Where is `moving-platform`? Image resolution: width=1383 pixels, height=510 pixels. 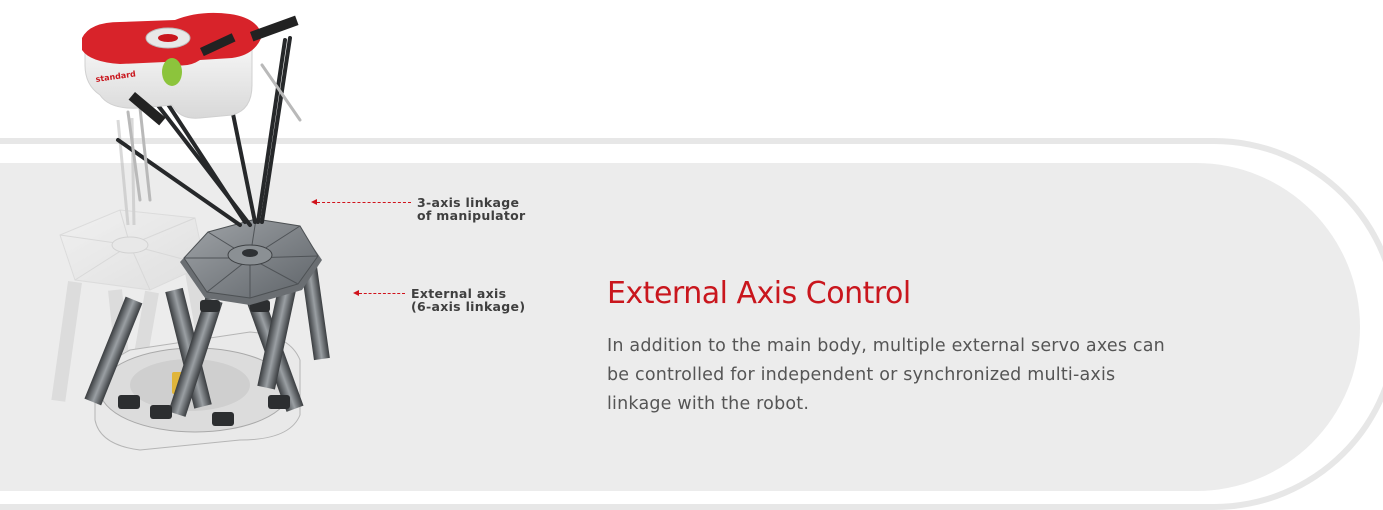 moving-platform is located at coordinates (251, 261).